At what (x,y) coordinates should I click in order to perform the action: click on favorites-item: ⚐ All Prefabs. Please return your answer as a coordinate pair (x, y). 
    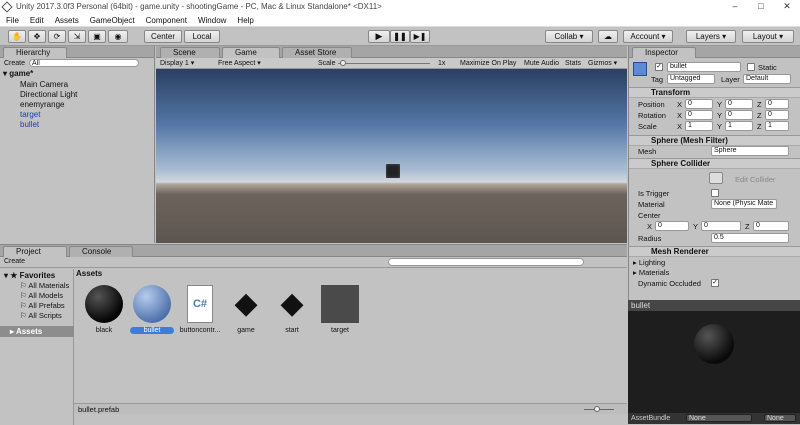
    Looking at the image, I should click on (44, 306).